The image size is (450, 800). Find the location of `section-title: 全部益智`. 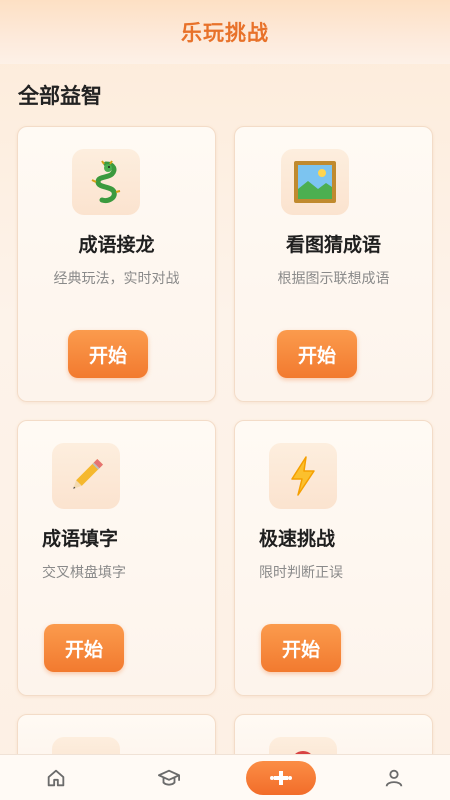

section-title: 全部益智 is located at coordinates (60, 96).